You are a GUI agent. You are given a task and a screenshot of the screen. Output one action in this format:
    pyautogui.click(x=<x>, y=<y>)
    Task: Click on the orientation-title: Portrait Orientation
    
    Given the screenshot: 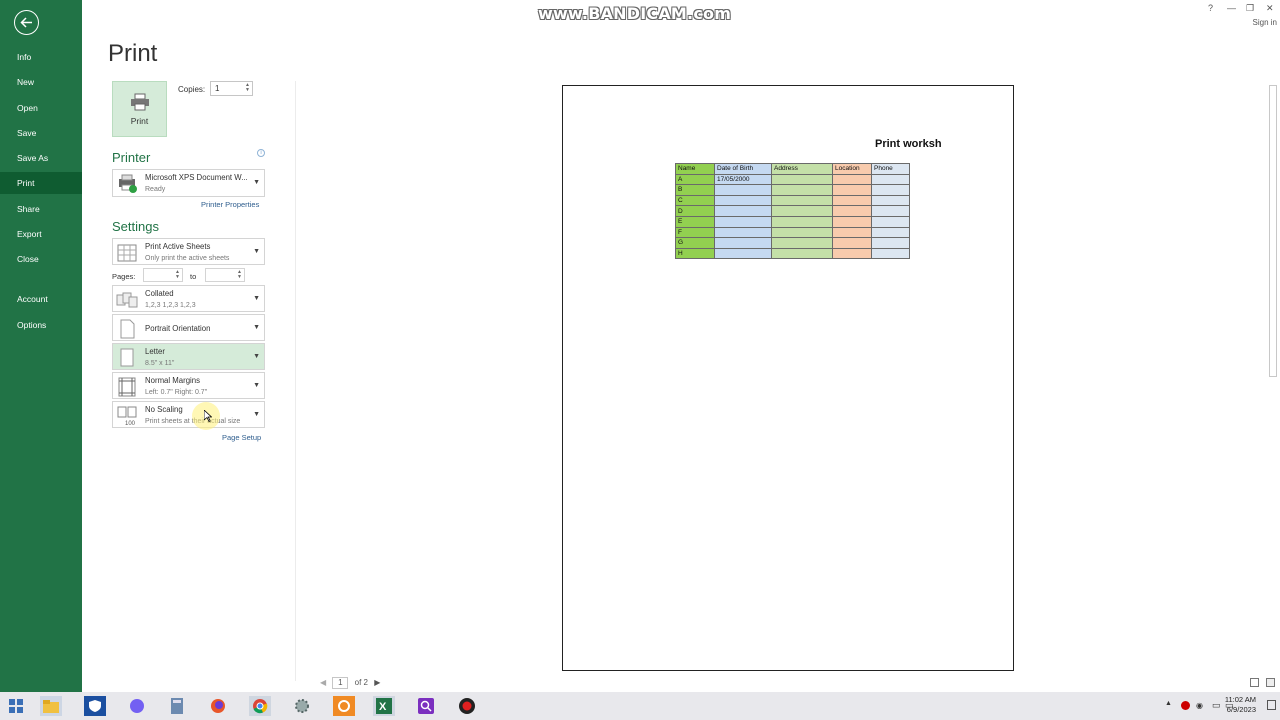 What is the action you would take?
    pyautogui.click(x=178, y=328)
    